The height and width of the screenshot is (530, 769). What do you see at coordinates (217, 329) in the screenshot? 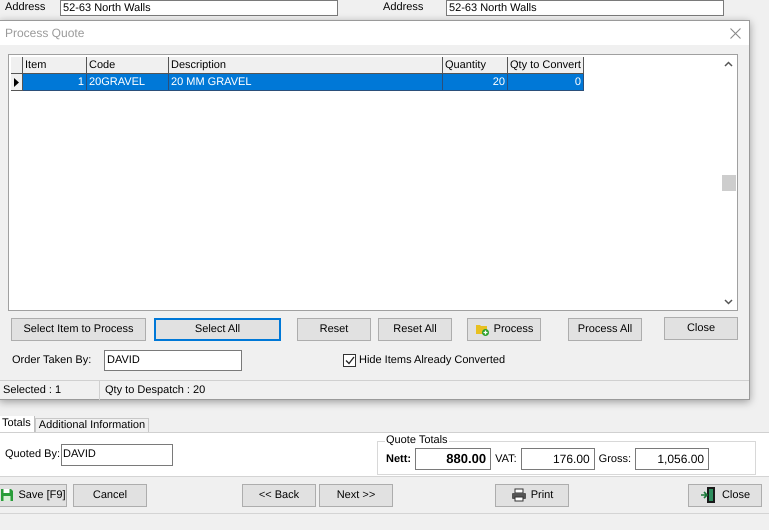
I see `button: Select All` at bounding box center [217, 329].